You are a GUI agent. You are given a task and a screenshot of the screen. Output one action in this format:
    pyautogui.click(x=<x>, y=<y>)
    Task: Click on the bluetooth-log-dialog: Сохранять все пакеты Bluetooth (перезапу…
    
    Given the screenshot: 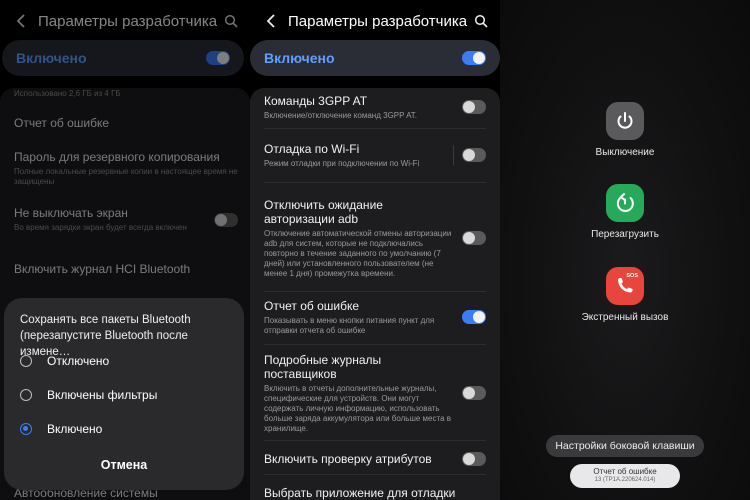 What is the action you would take?
    pyautogui.click(x=124, y=394)
    